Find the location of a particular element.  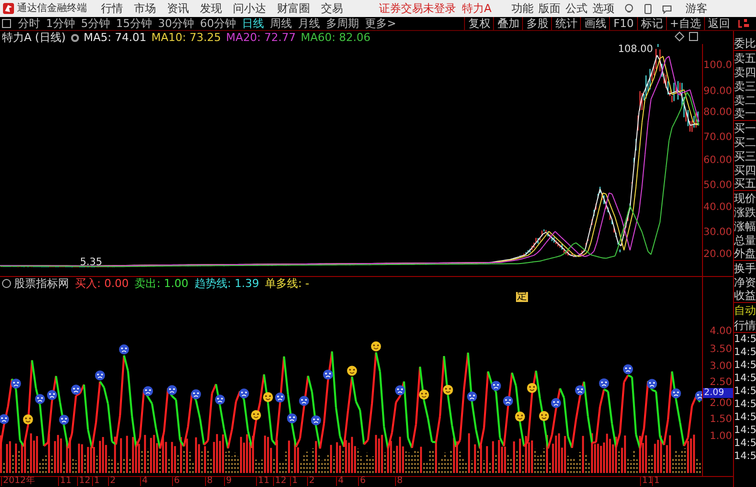

toolbar-button: 多股 is located at coordinates (537, 23).